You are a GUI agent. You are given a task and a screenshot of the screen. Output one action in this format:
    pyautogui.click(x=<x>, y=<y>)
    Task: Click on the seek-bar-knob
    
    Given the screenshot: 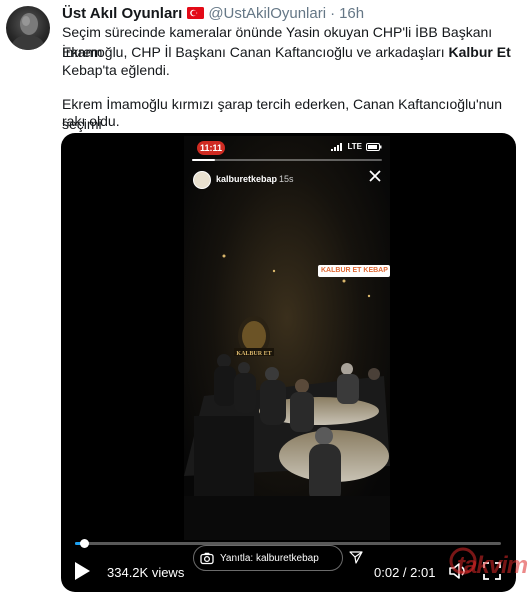 What is the action you would take?
    pyautogui.click(x=84, y=543)
    